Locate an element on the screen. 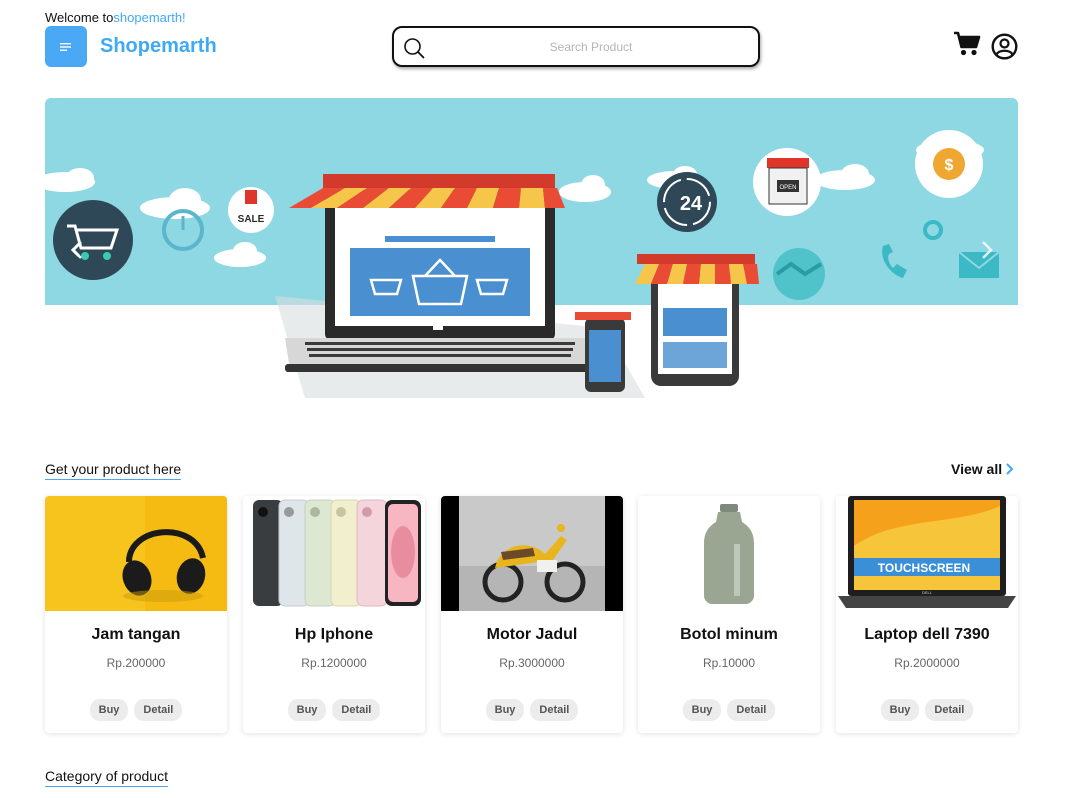 The height and width of the screenshot is (798, 1080). view-all-link: View all is located at coordinates (982, 469).